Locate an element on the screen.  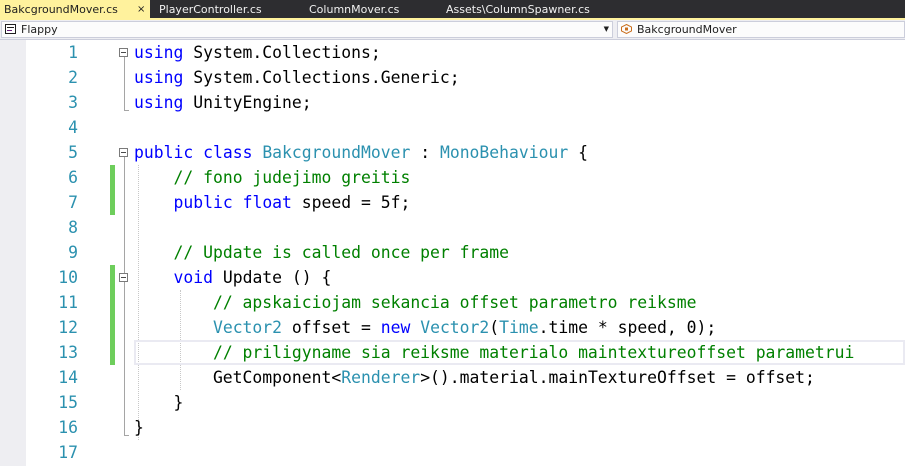
line-number: 3 is located at coordinates (73, 102).